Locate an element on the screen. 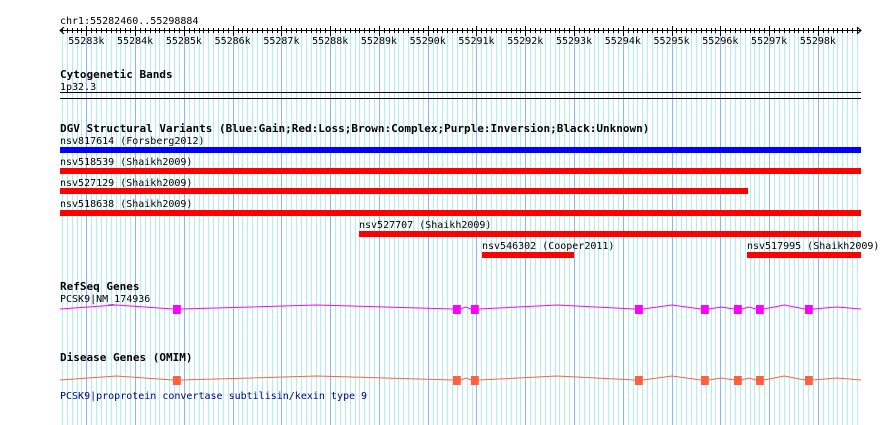  ruler-tick-label: 55287k is located at coordinates (281, 41).